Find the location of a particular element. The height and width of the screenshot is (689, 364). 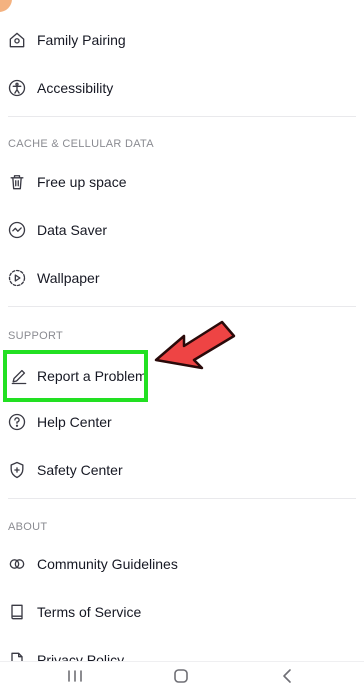

wallpaper-item: Wallpaper is located at coordinates (182, 278).